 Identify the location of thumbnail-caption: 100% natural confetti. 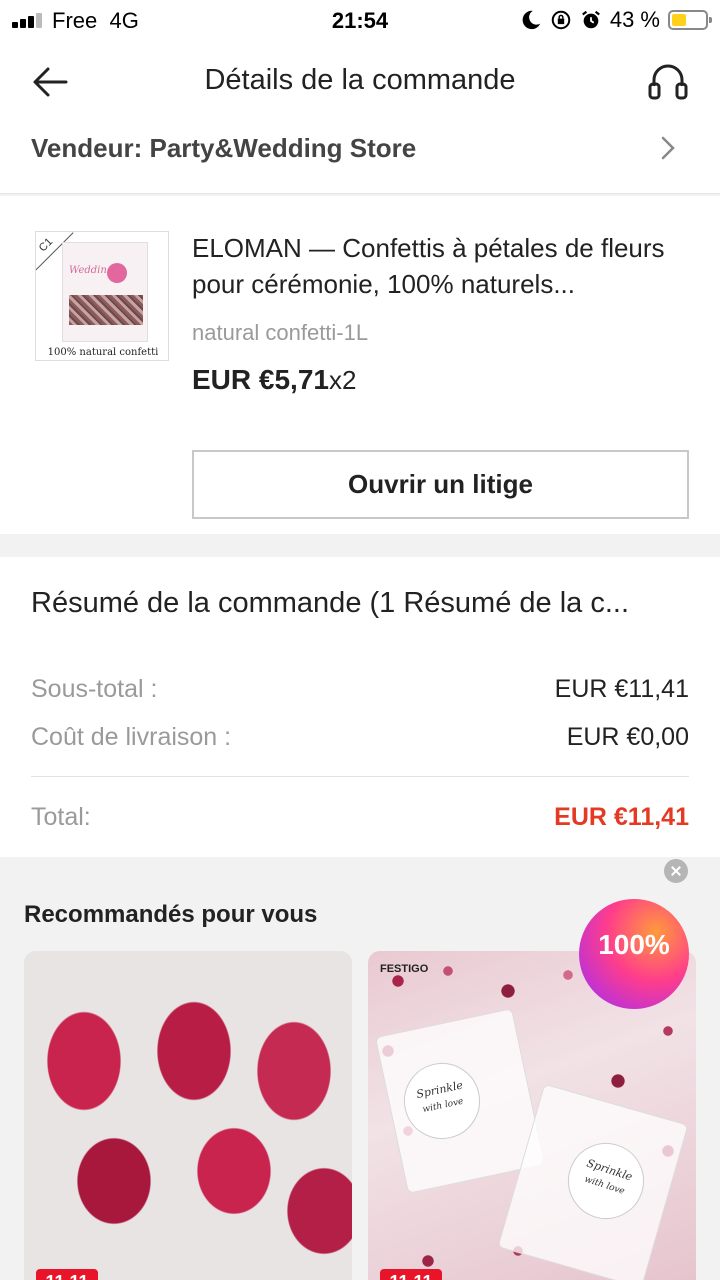
(103, 352).